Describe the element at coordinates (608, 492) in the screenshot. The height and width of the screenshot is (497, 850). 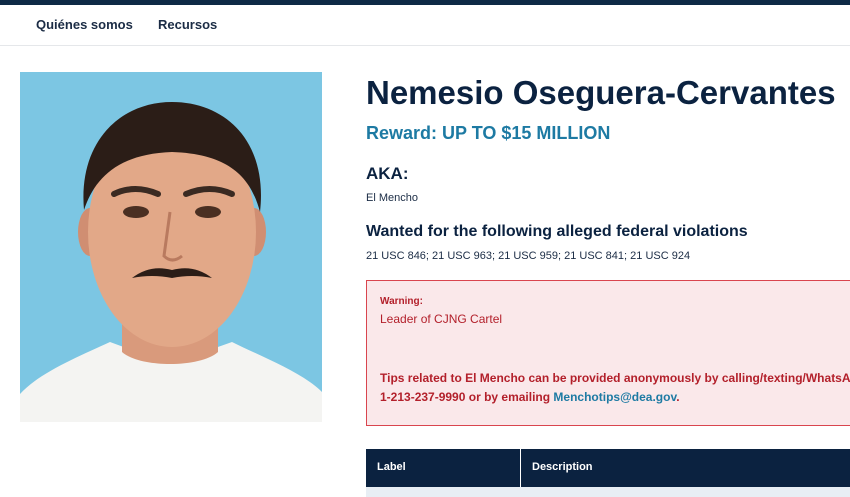
I see `table-row` at that location.